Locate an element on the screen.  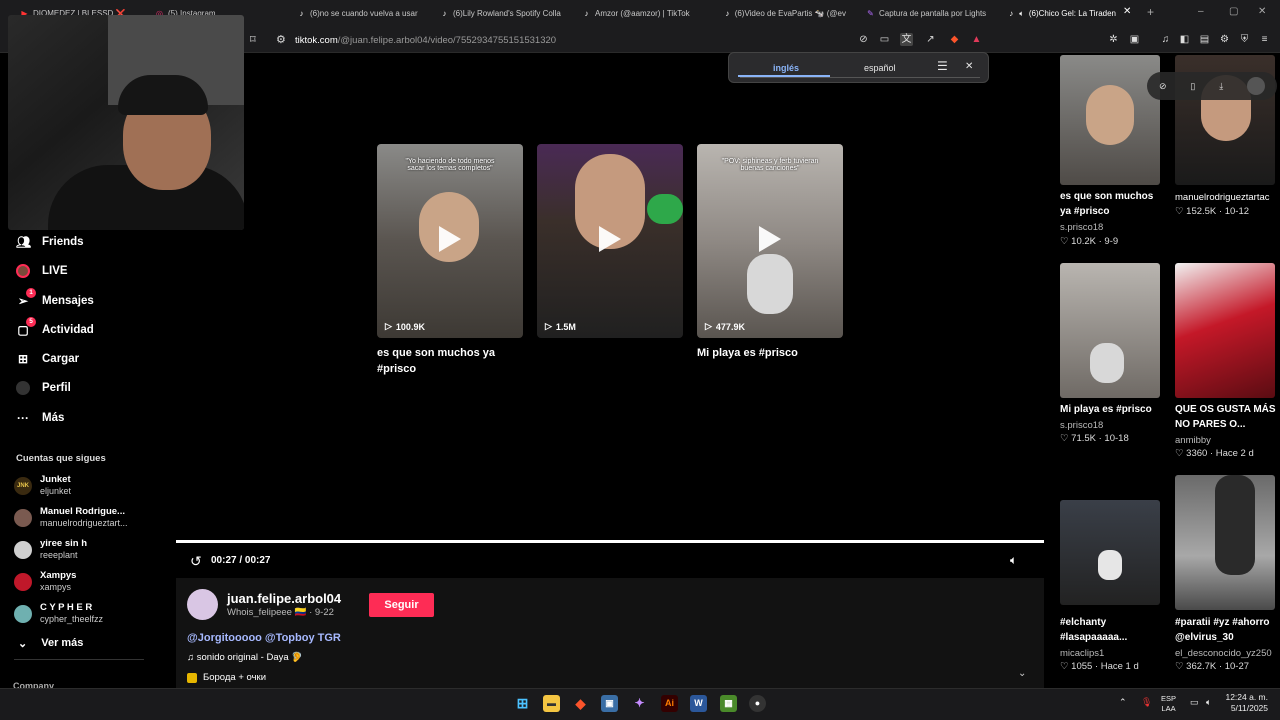
no-tracking-icon: ⊘ is located at coordinates (863, 39).